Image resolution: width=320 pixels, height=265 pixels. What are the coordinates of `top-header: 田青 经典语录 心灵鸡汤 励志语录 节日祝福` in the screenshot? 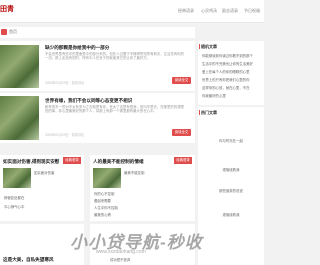 It's located at (132, 11).